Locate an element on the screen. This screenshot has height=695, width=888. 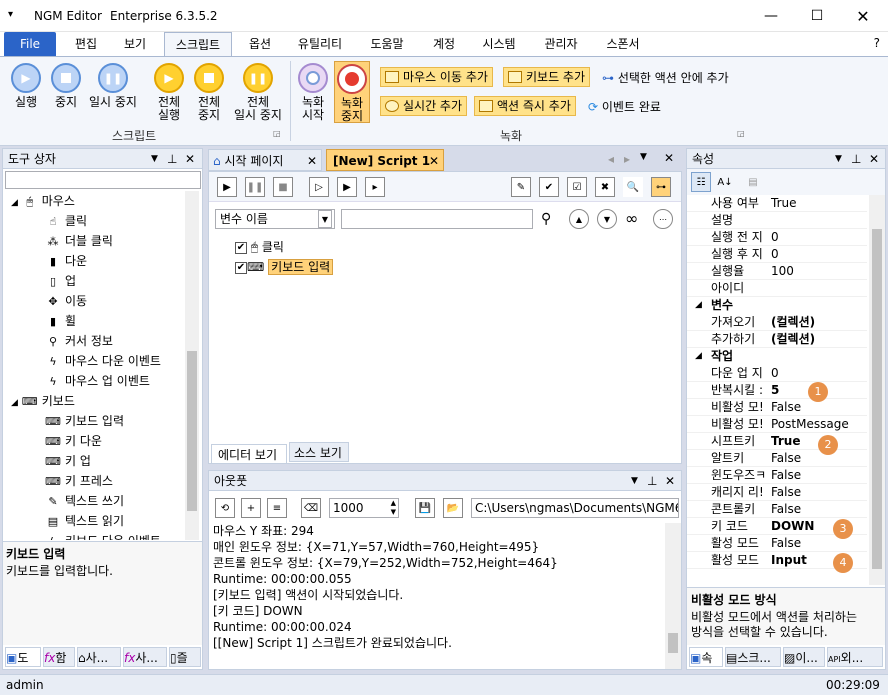
property-row: 설명 is located at coordinates (777, 220).